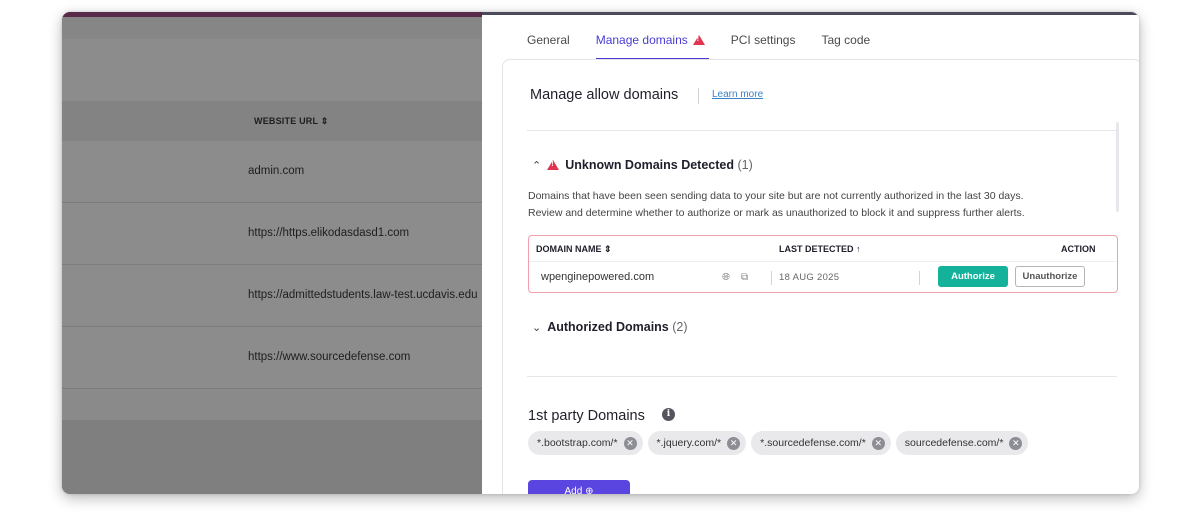 The width and height of the screenshot is (1200, 521). I want to click on last-detected-date: 18 AUG 2025, so click(809, 277).